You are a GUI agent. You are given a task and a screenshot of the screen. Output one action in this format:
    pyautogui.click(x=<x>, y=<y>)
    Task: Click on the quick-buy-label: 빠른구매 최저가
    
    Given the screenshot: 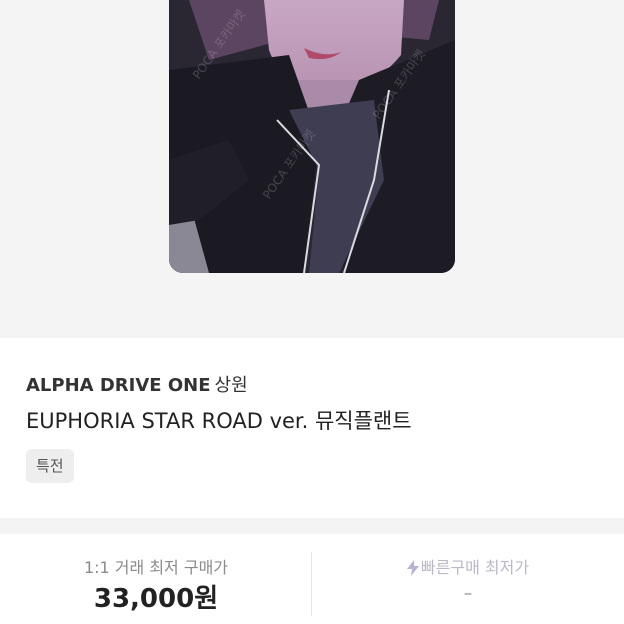 What is the action you would take?
    pyautogui.click(x=475, y=567)
    